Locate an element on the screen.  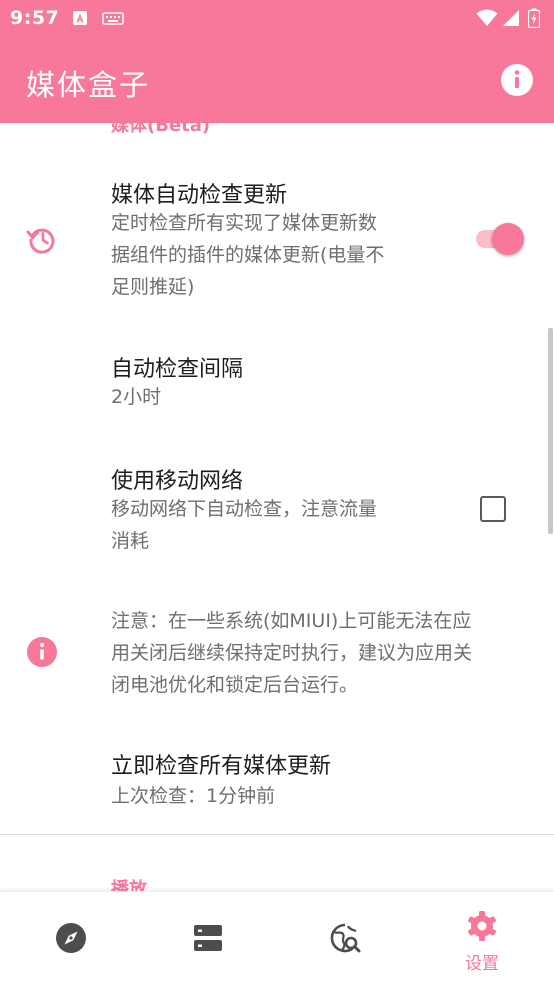
status-bar: 9:57 is located at coordinates (277, 19).